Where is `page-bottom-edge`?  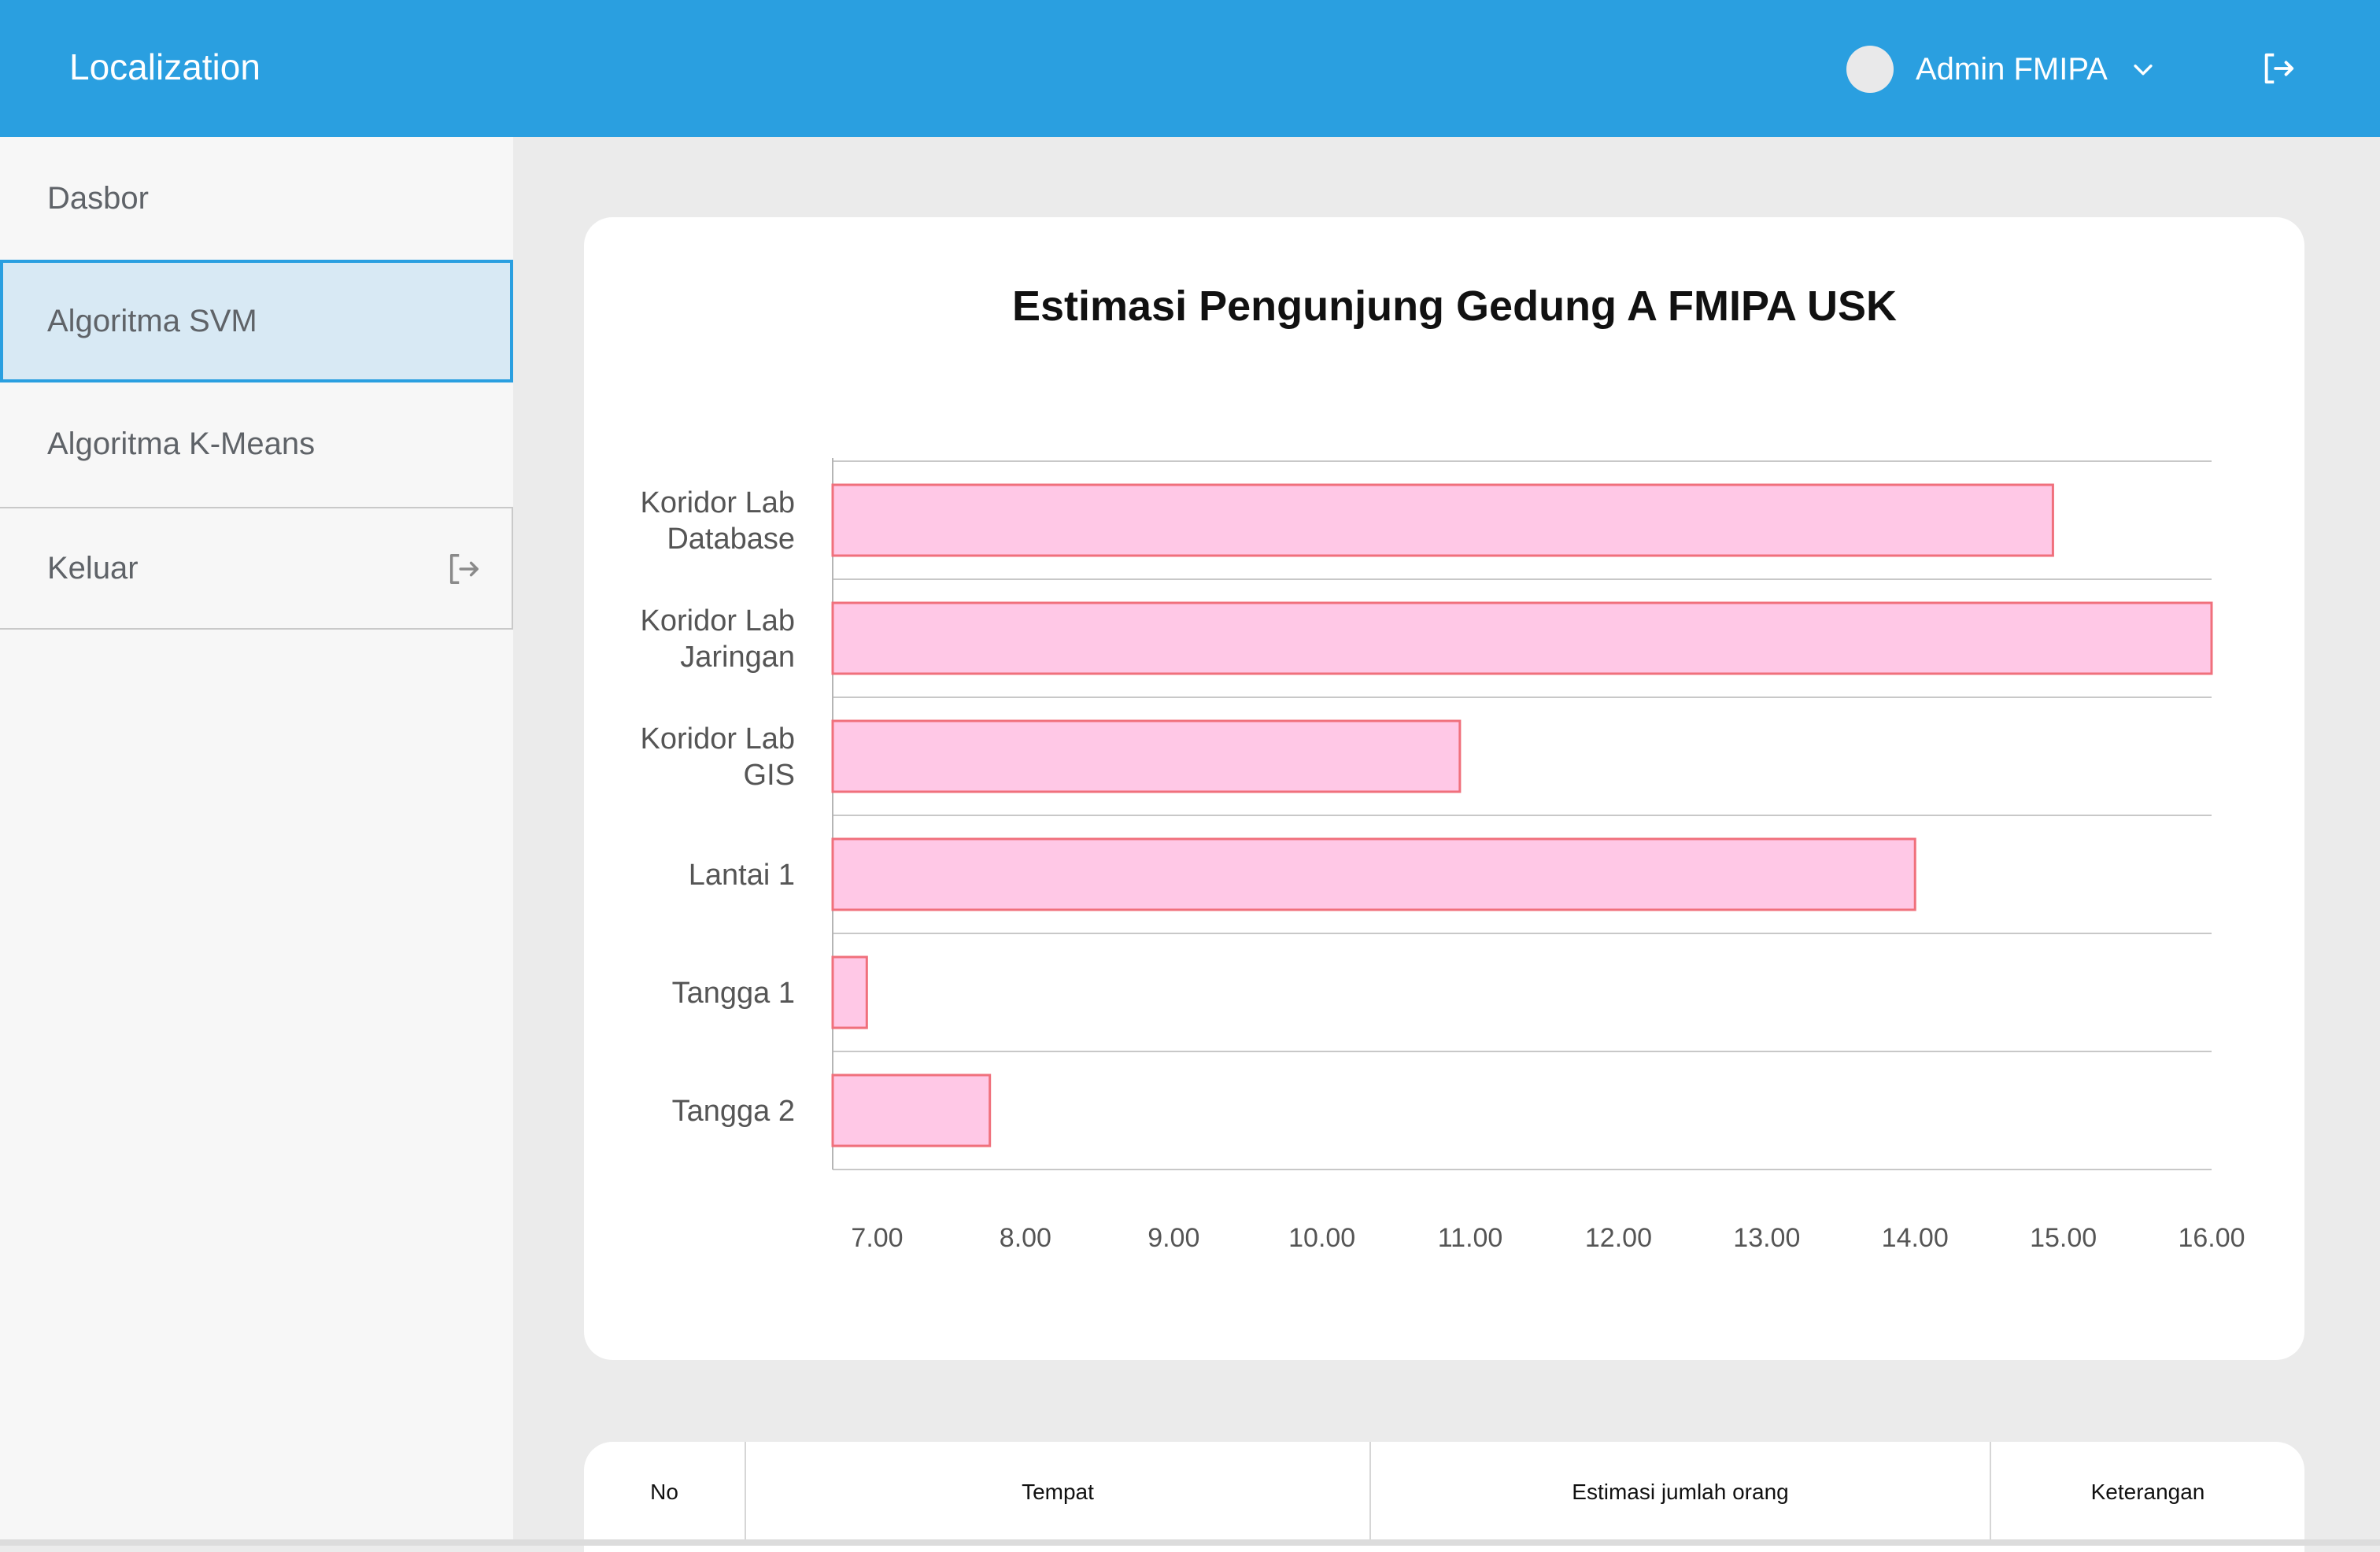
page-bottom-edge is located at coordinates (1190, 1542).